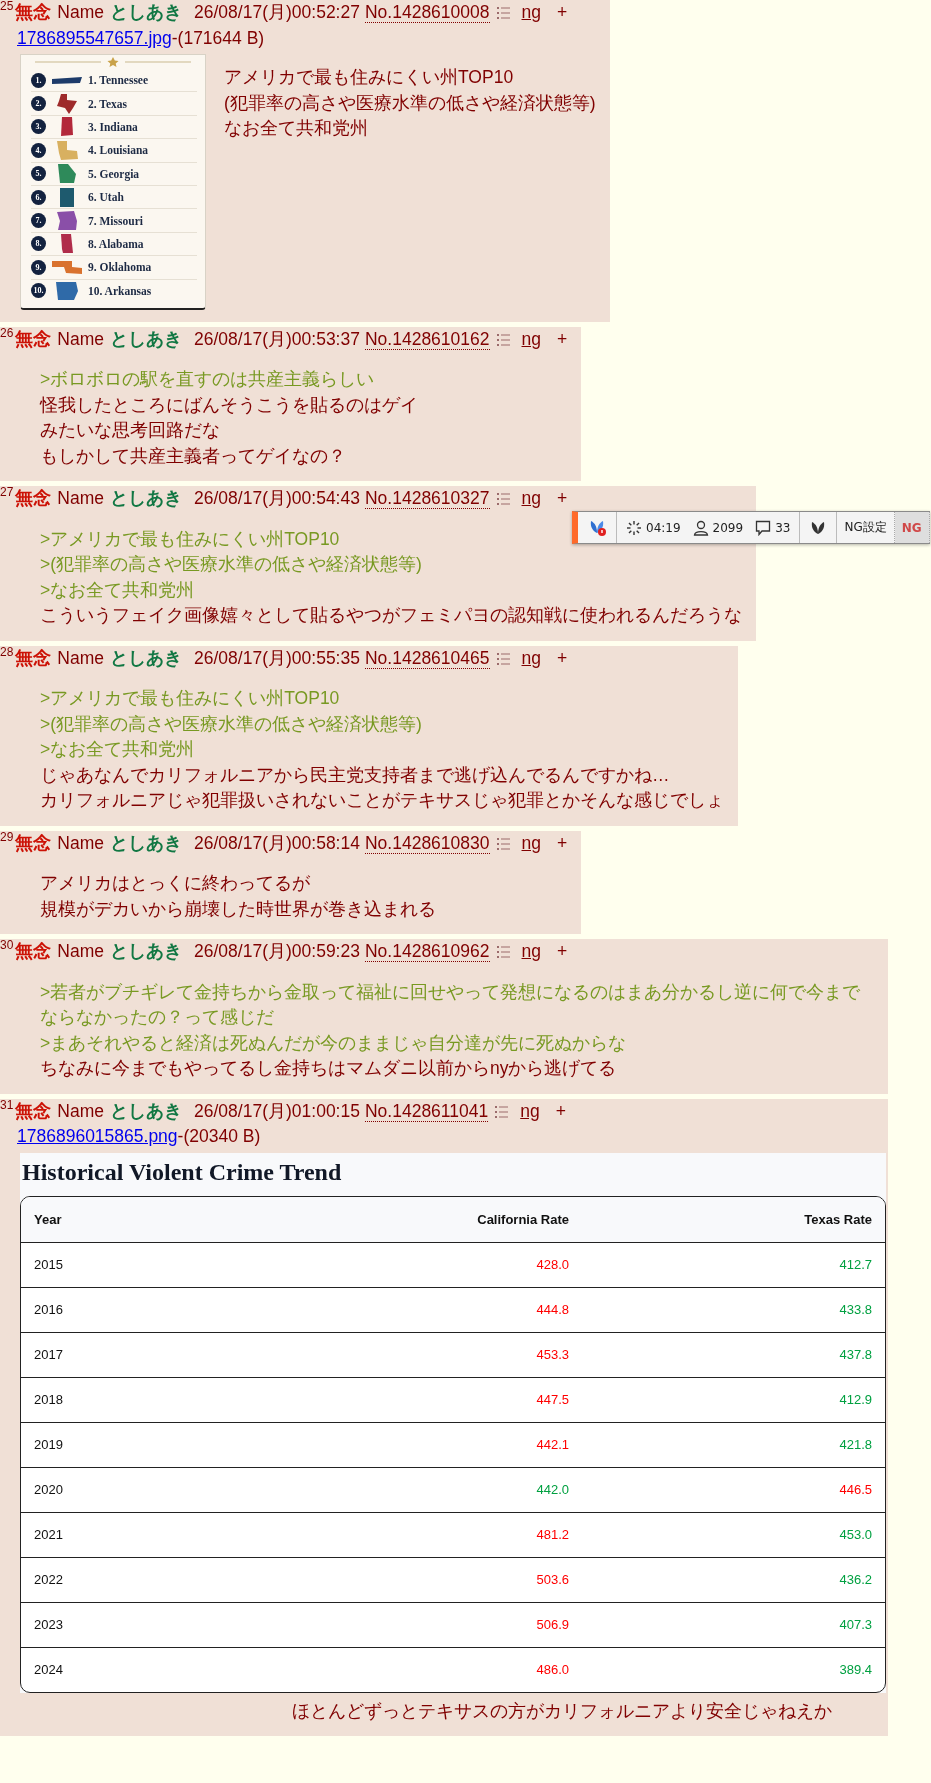  Describe the element at coordinates (277, 658) in the screenshot. I see `post-date: 26/08/17(月)00:55:35` at that location.